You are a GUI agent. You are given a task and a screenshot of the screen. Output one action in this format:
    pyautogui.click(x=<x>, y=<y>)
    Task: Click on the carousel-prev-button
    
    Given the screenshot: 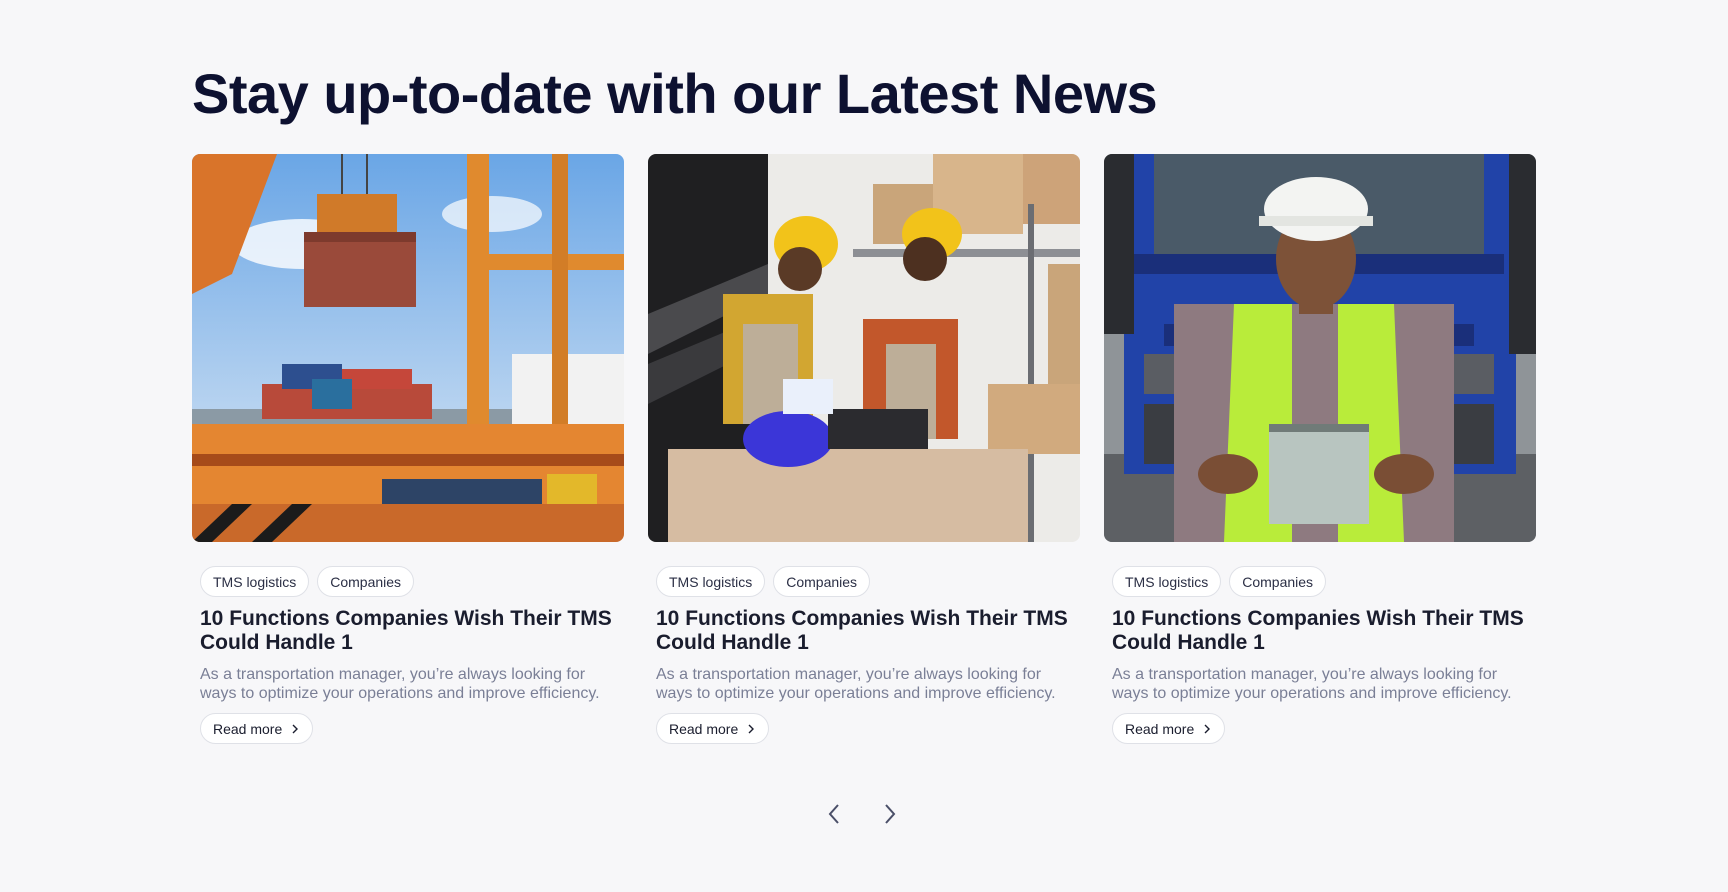 What is the action you would take?
    pyautogui.click(x=834, y=814)
    